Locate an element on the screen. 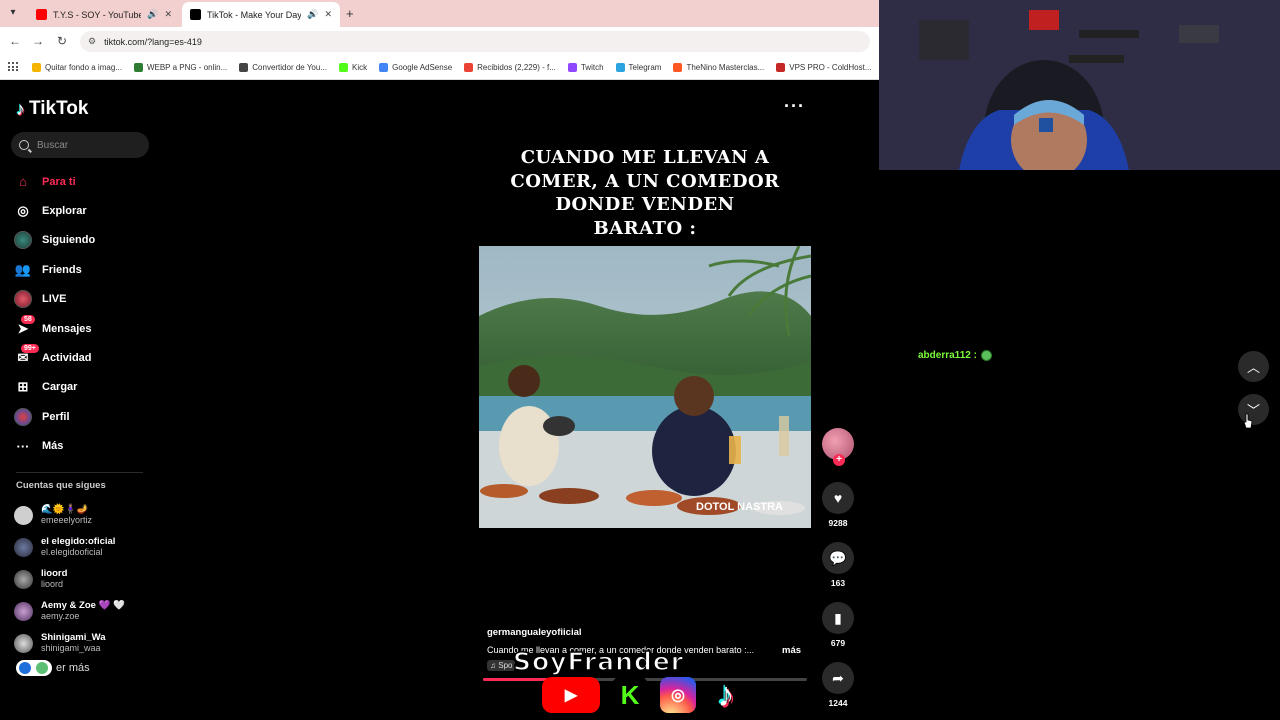 Image resolution: width=1280 pixels, height=720 pixels. sidebar-item-label: LIVE is located at coordinates (54, 299).